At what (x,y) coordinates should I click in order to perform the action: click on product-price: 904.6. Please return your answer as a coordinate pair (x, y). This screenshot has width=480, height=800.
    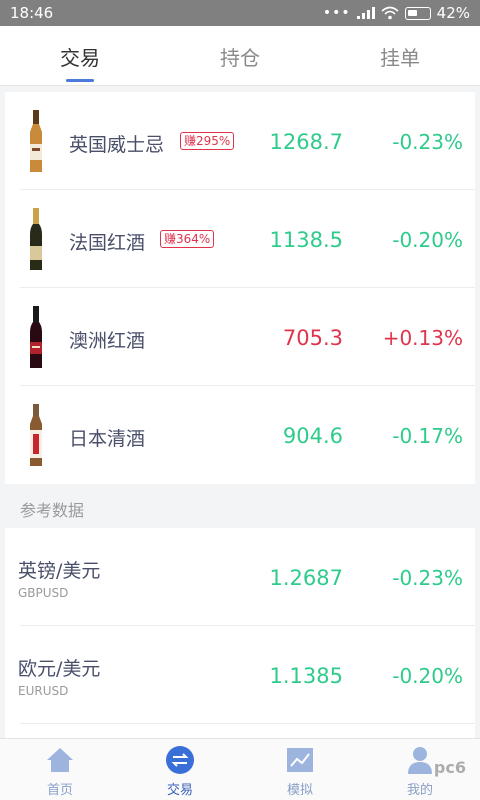
    Looking at the image, I should click on (312, 436).